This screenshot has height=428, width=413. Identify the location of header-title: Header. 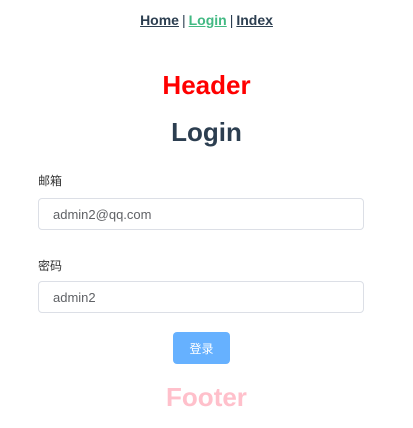
(206, 85).